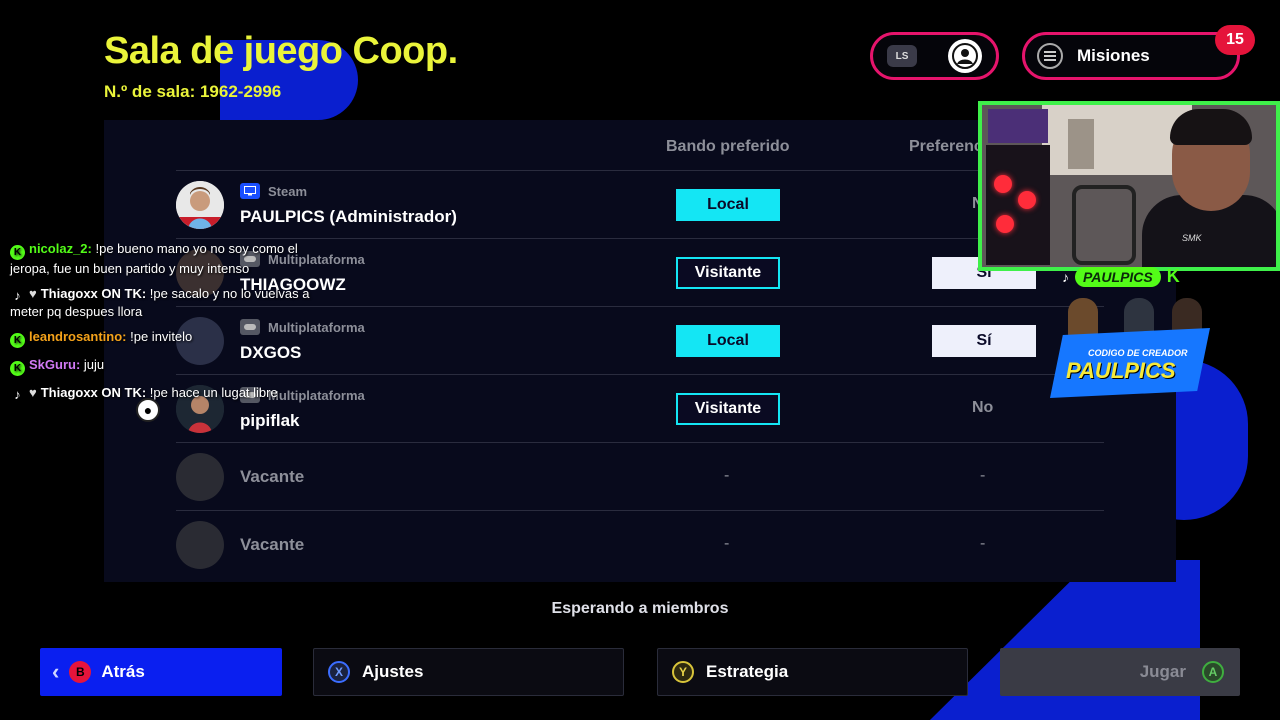  I want to click on member-row: Steam PAULPICS (Administrador) Local No, so click(640, 204).